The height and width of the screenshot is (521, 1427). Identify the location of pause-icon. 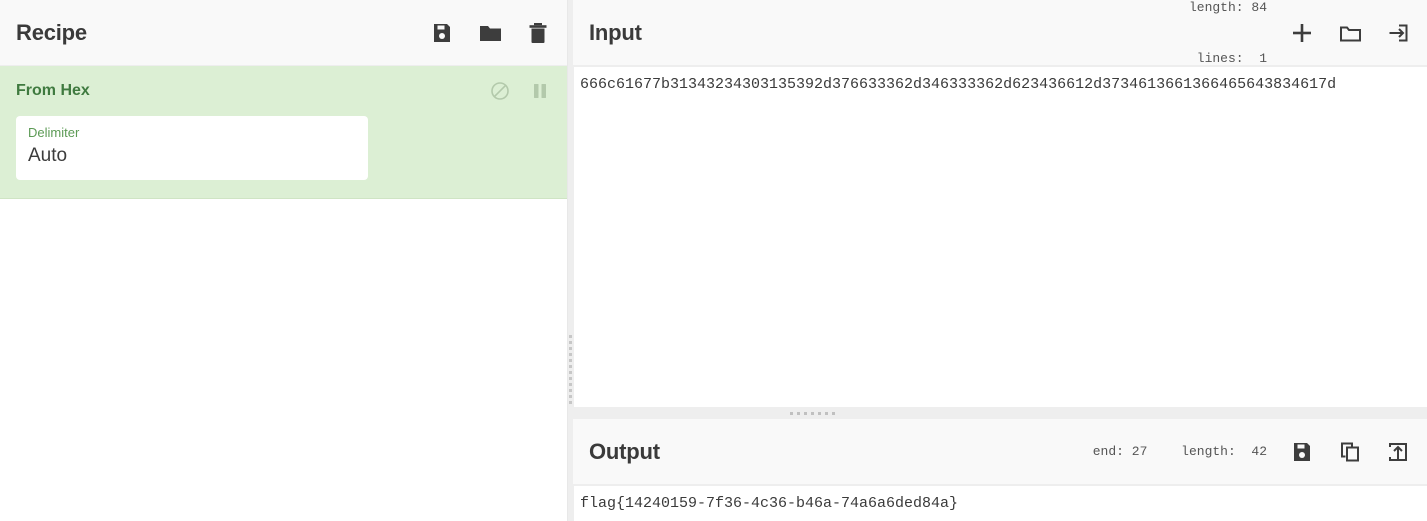
(540, 91).